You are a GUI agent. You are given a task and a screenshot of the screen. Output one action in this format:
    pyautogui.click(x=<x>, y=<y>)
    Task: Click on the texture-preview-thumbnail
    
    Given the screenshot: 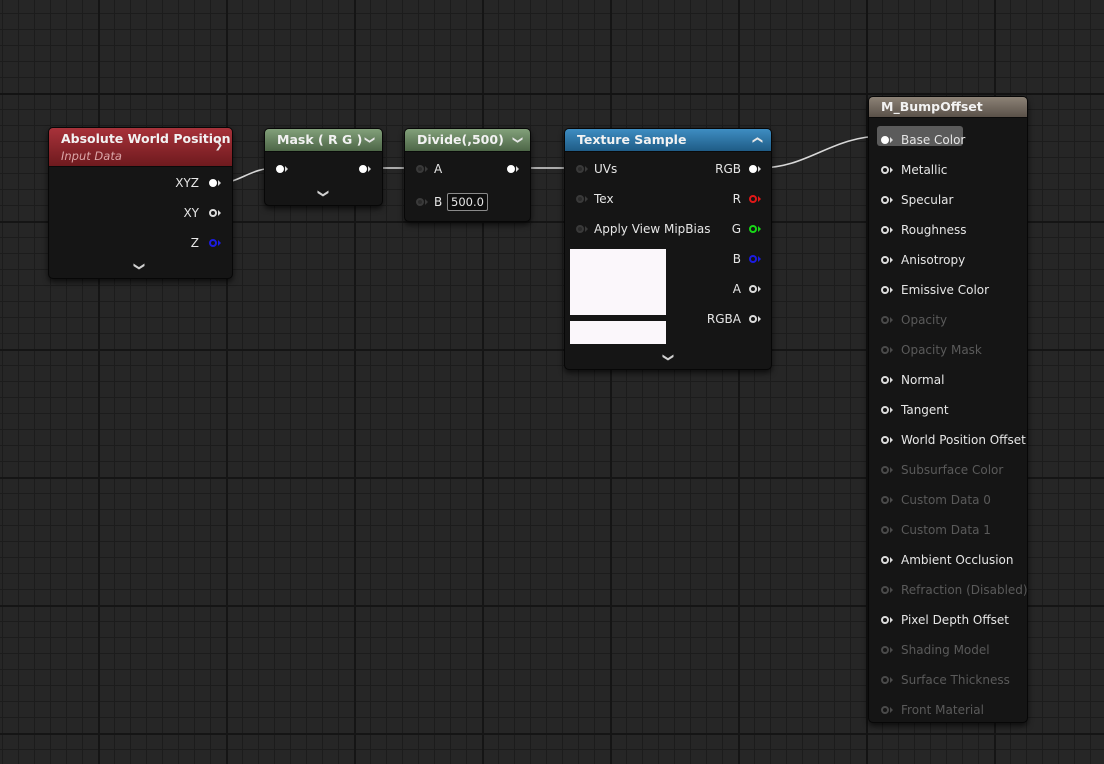 What is the action you would take?
    pyautogui.click(x=618, y=282)
    